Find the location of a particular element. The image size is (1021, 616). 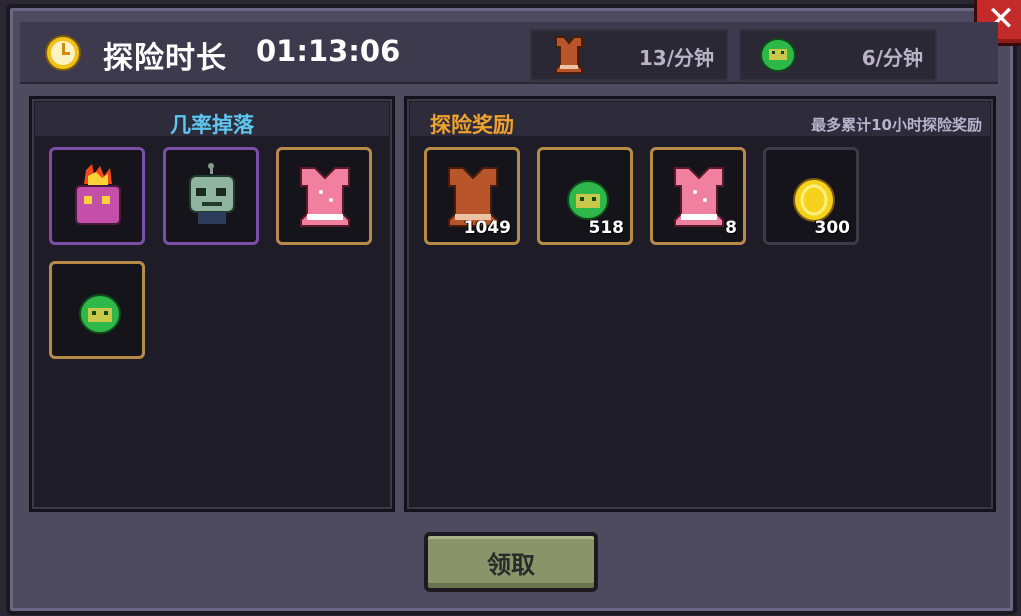

rate-box-coin: 6/分钟 is located at coordinates (838, 55).